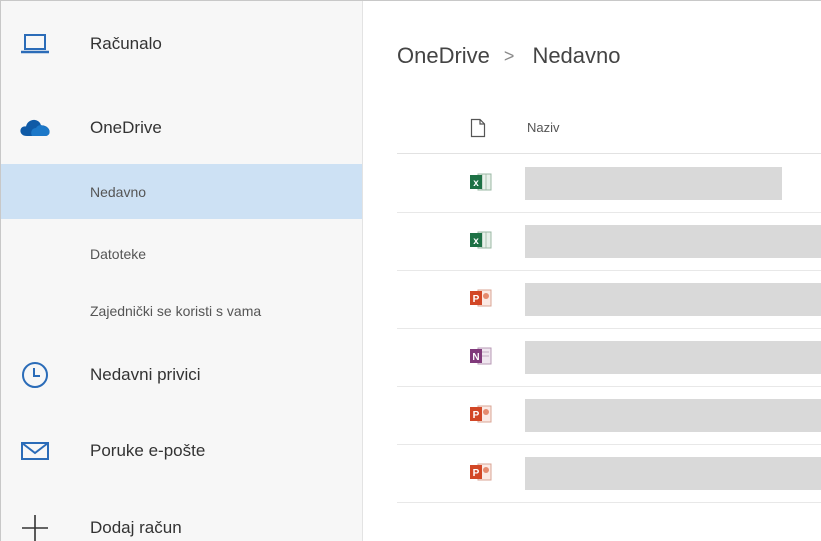  Describe the element at coordinates (609, 129) in the screenshot. I see `file-list-header: Naziv` at that location.